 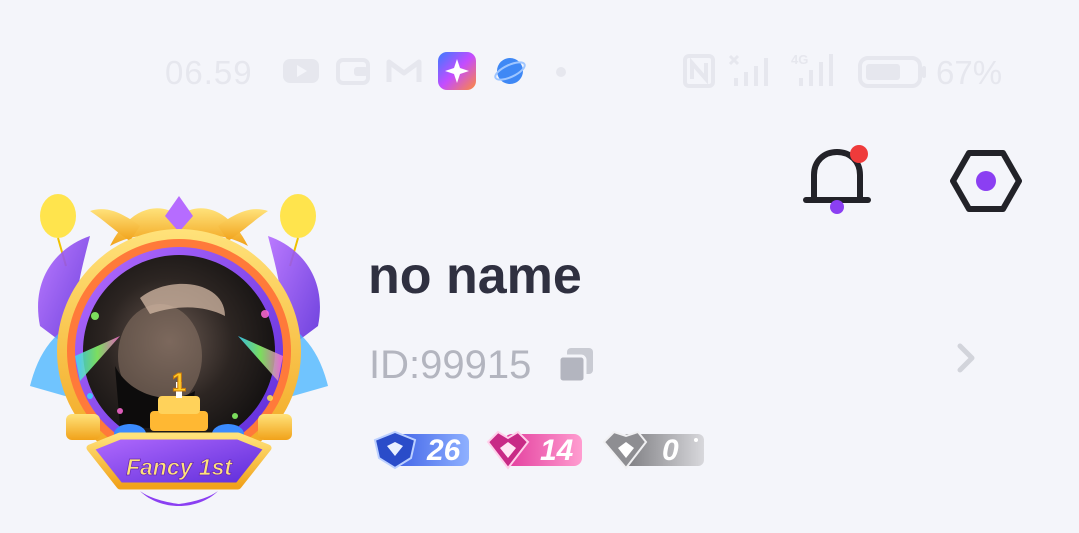 I want to click on svg-text: 4G, so click(x=799, y=59).